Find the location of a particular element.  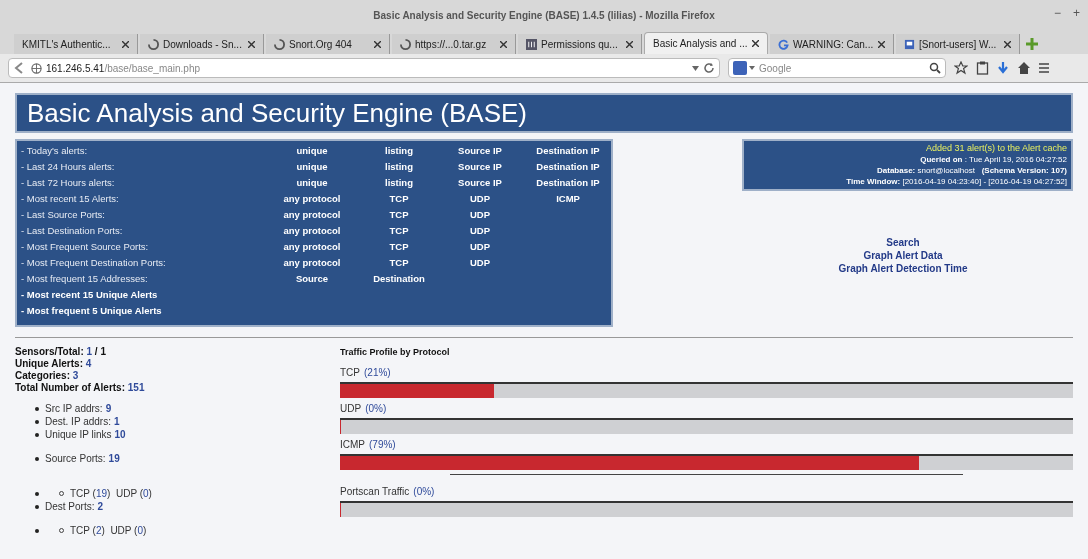

reload-icon is located at coordinates (709, 68).